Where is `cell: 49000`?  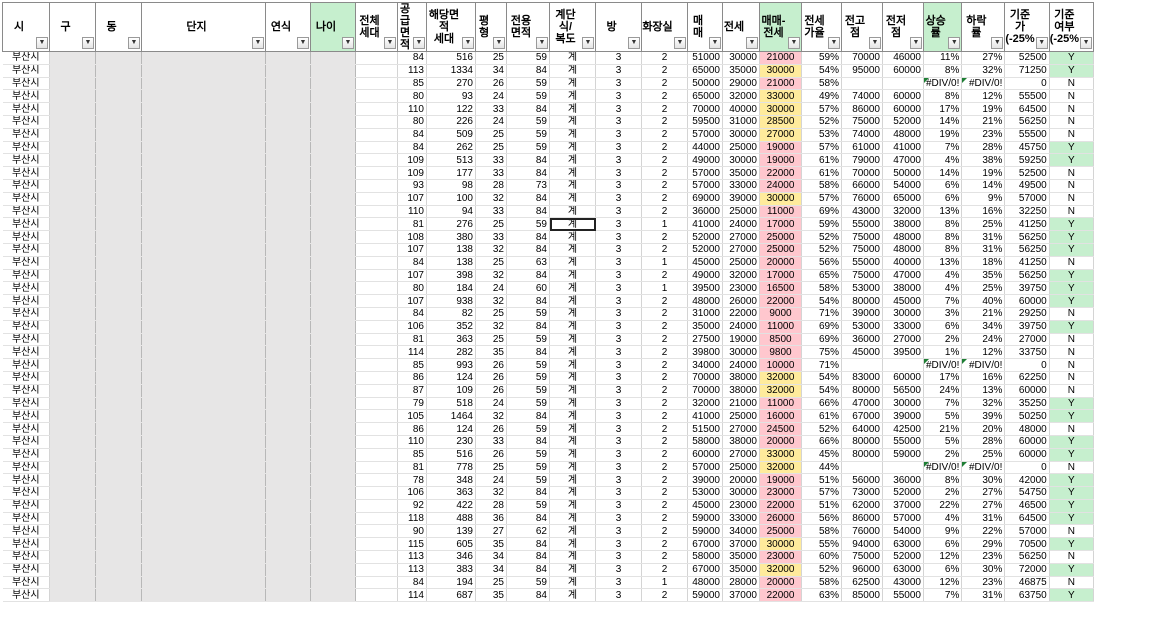
cell: 49000 is located at coordinates (705, 276).